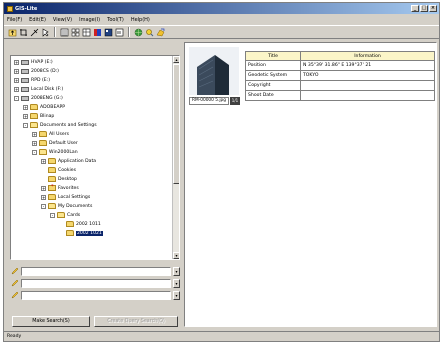 The image size is (444, 345). What do you see at coordinates (115, 20) in the screenshot?
I see `menu-tool: Tool(T)` at bounding box center [115, 20].